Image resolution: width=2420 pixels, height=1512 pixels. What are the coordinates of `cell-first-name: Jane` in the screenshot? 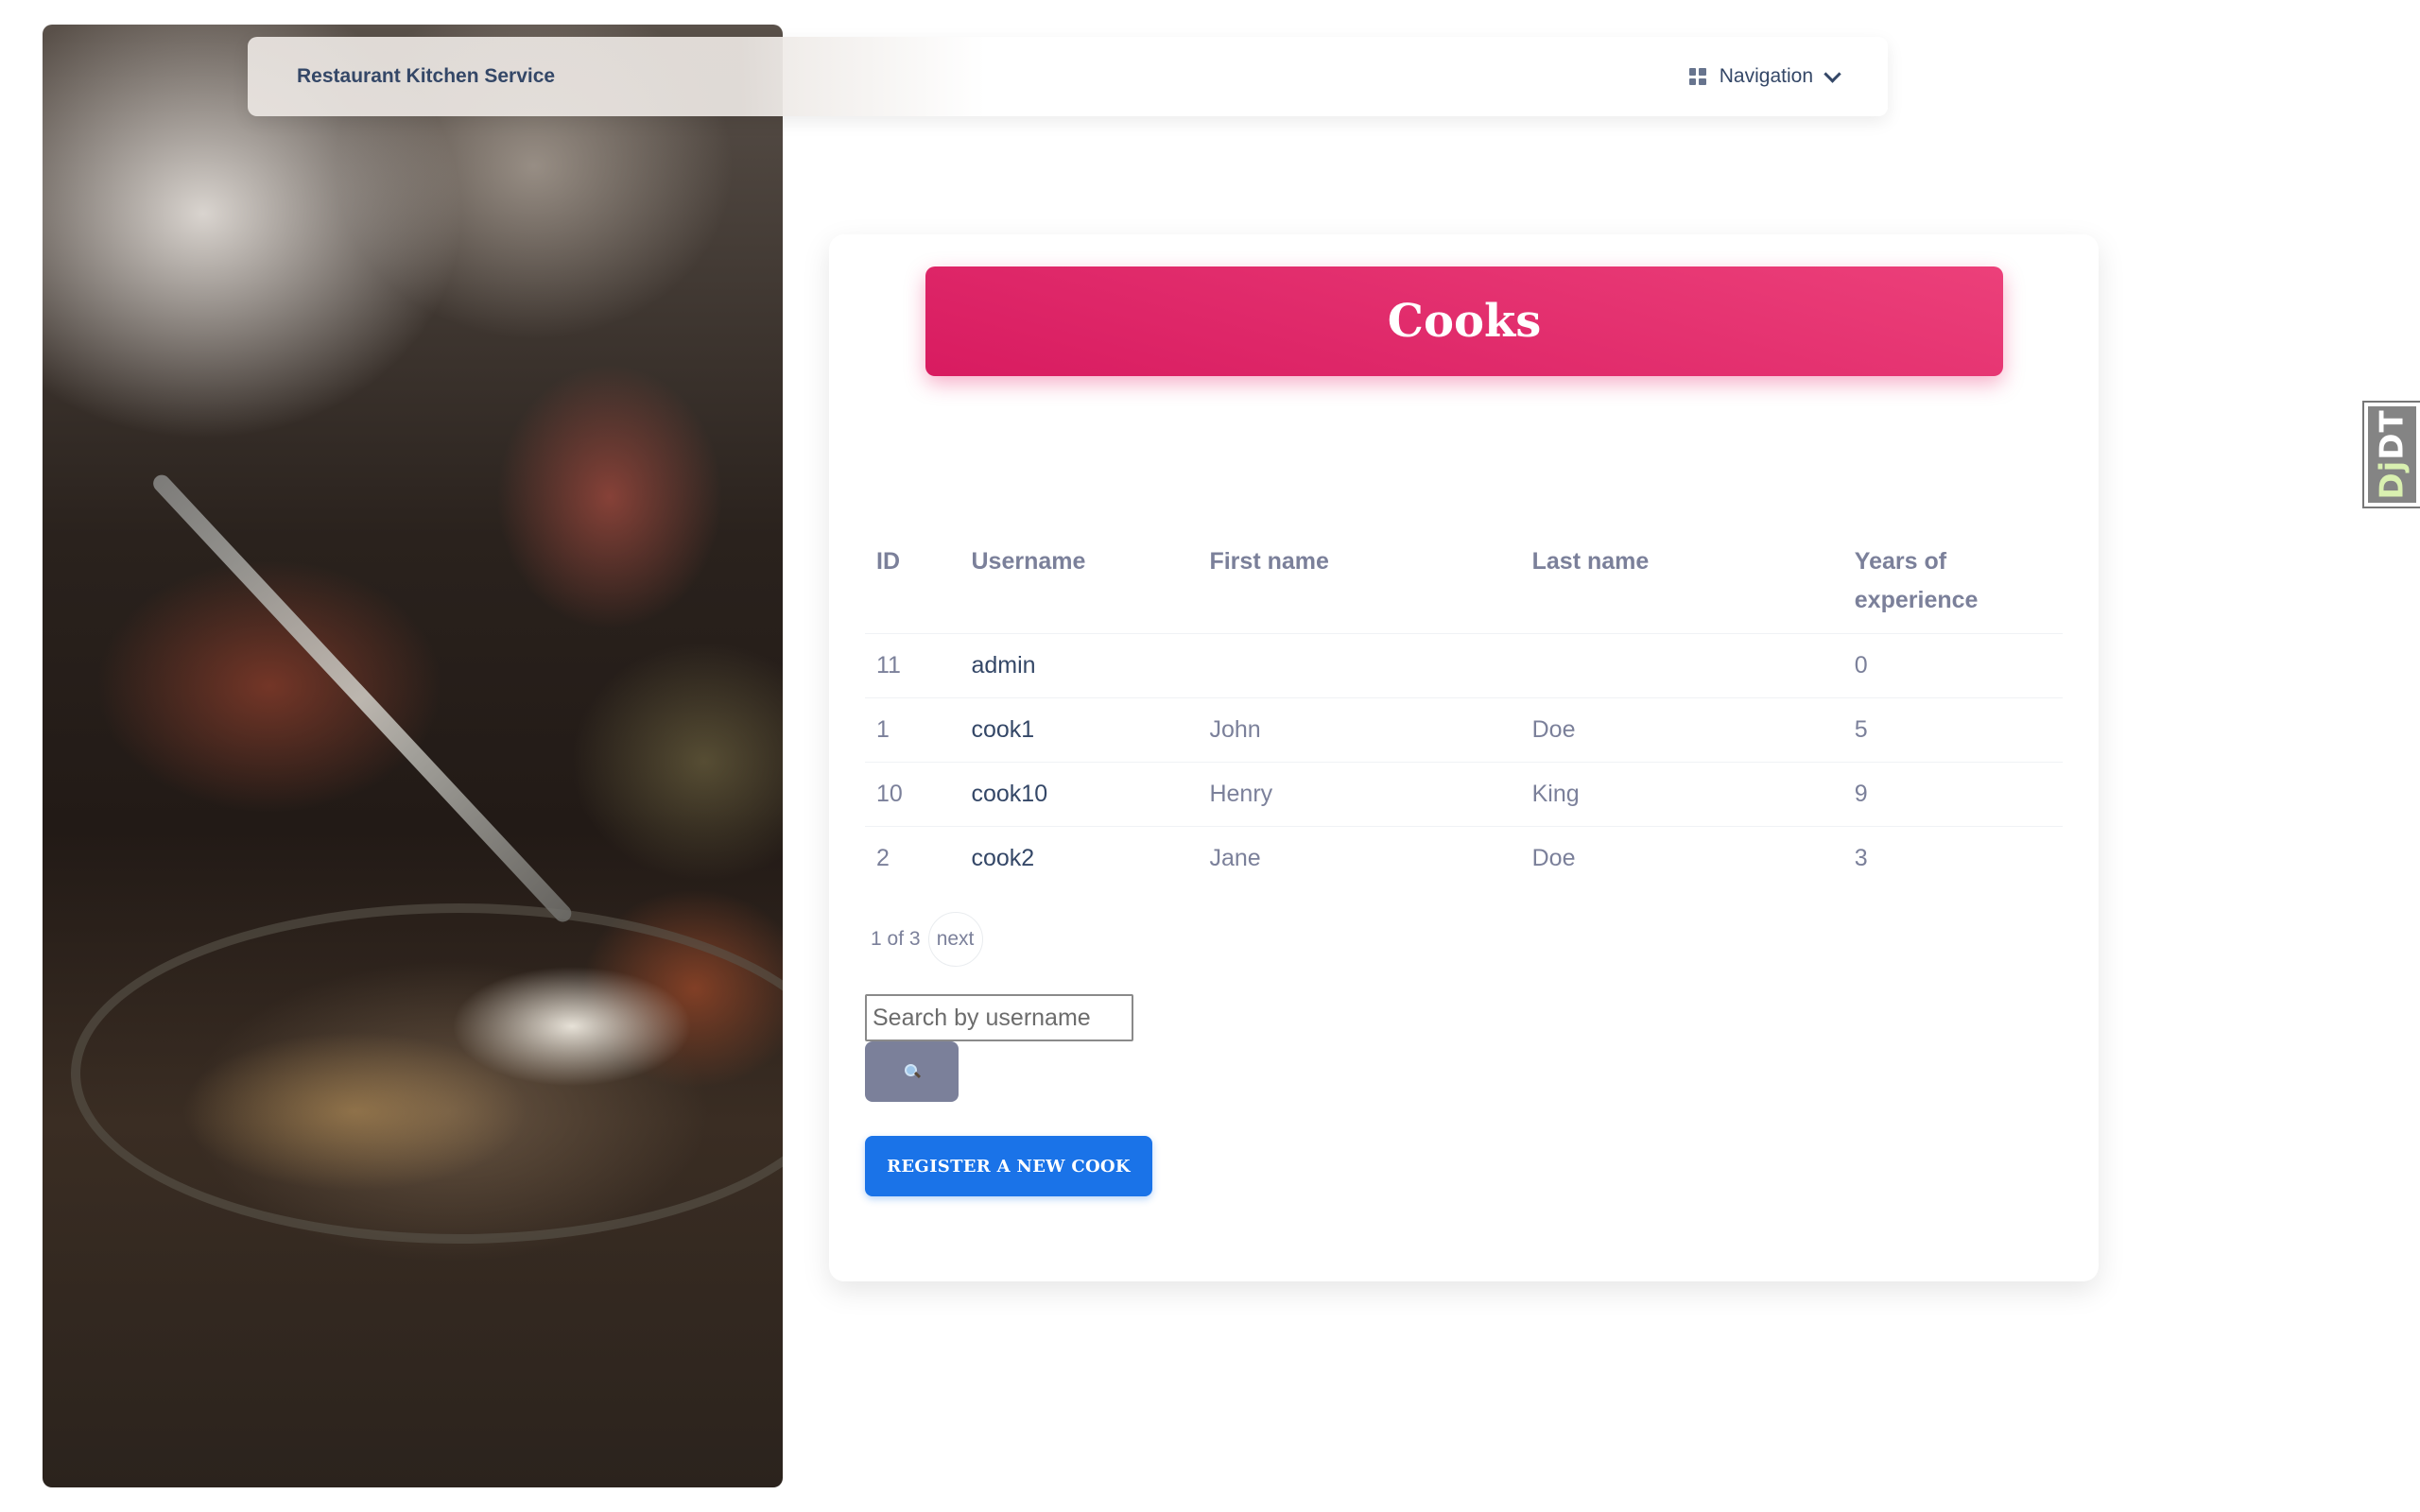 It's located at (1235, 858).